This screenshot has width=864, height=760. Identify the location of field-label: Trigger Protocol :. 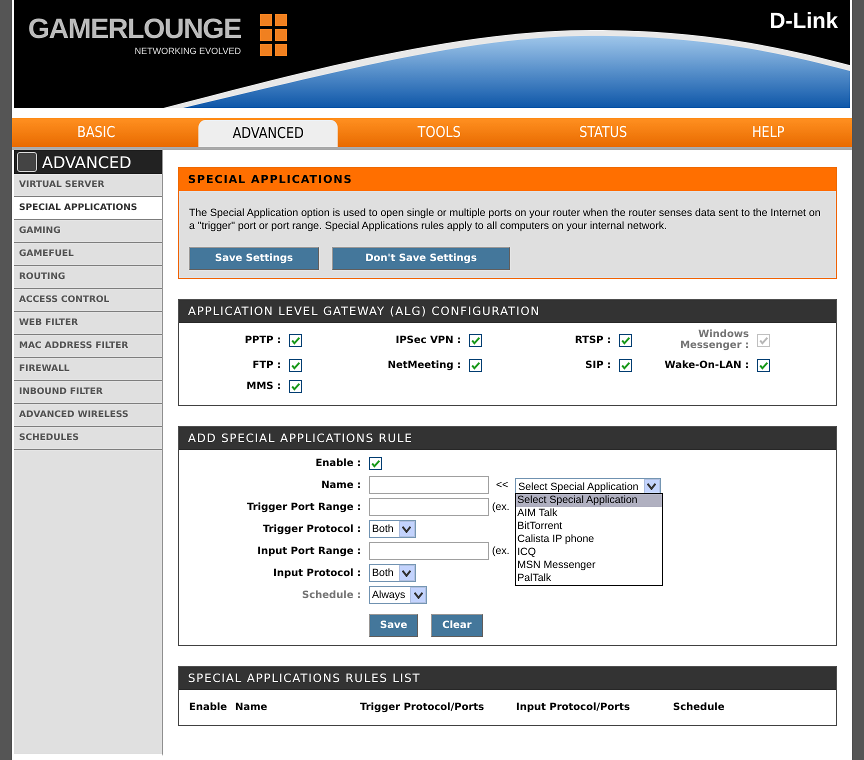
(312, 529).